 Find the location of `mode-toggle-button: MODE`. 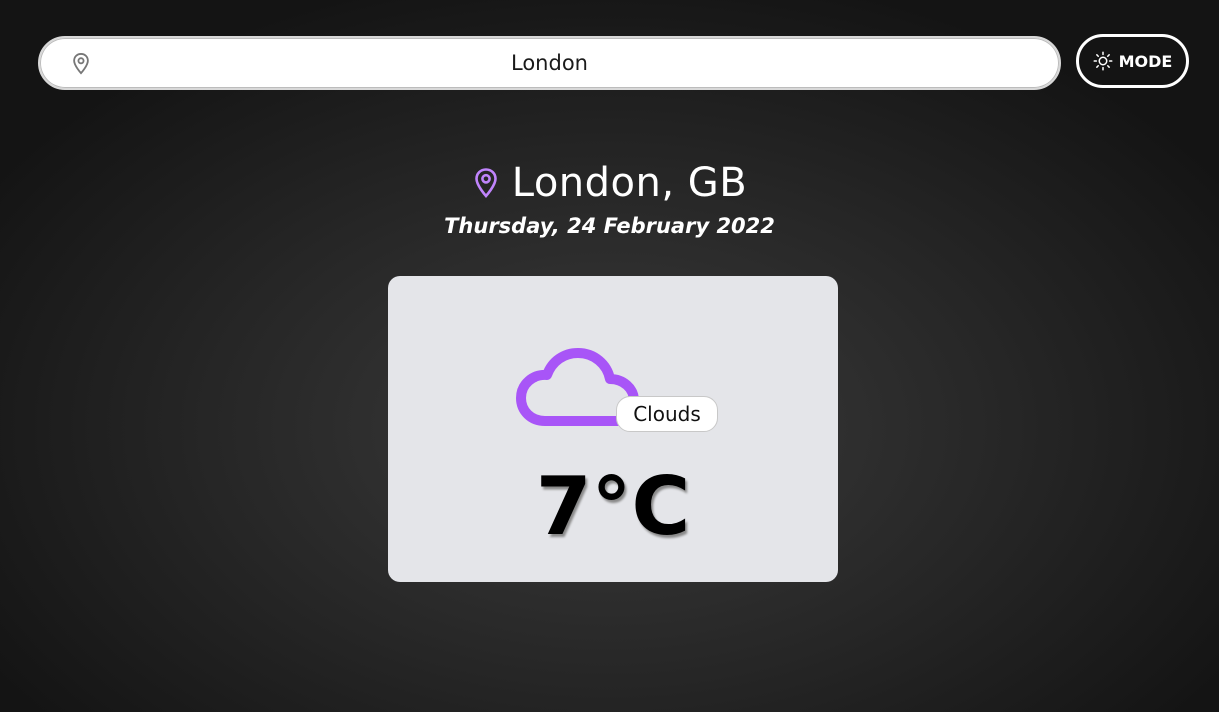

mode-toggle-button: MODE is located at coordinates (1132, 61).